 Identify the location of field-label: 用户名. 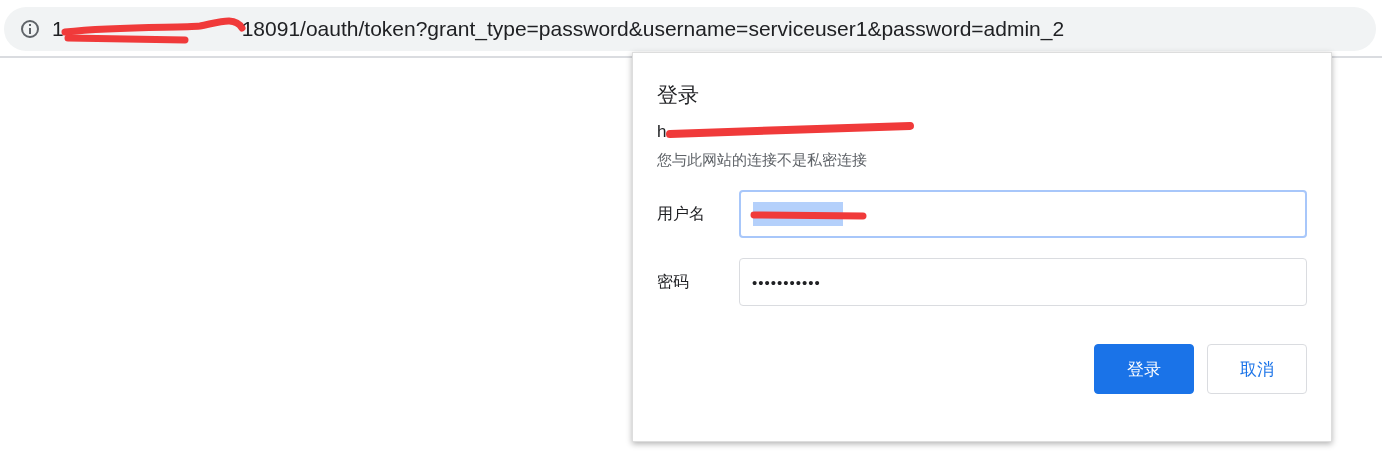
(681, 213).